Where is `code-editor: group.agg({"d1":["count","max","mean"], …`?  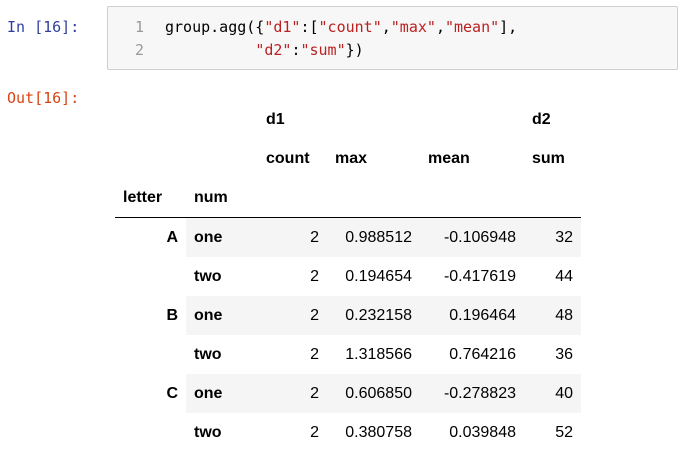 code-editor: group.agg({"d1":["count","max","mean"], … is located at coordinates (341, 39).